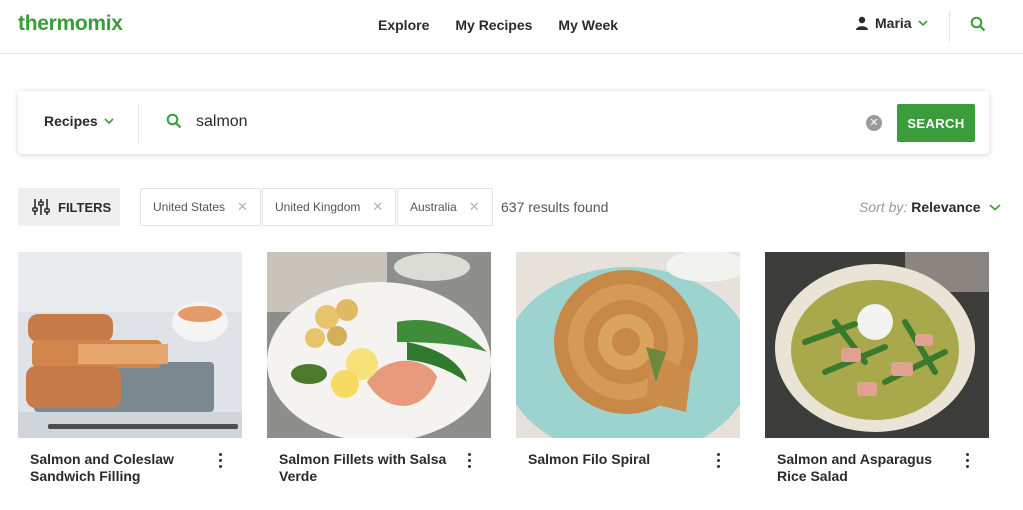 This screenshot has width=1023, height=510. Describe the element at coordinates (85, 207) in the screenshot. I see `filters-label: FILTERS` at that location.